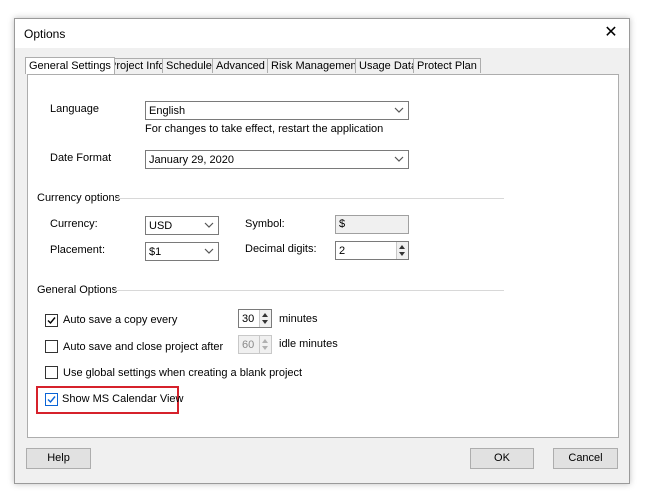 Image resolution: width=646 pixels, height=502 pixels. I want to click on auto-close-minutes-stepper: 60, so click(255, 344).